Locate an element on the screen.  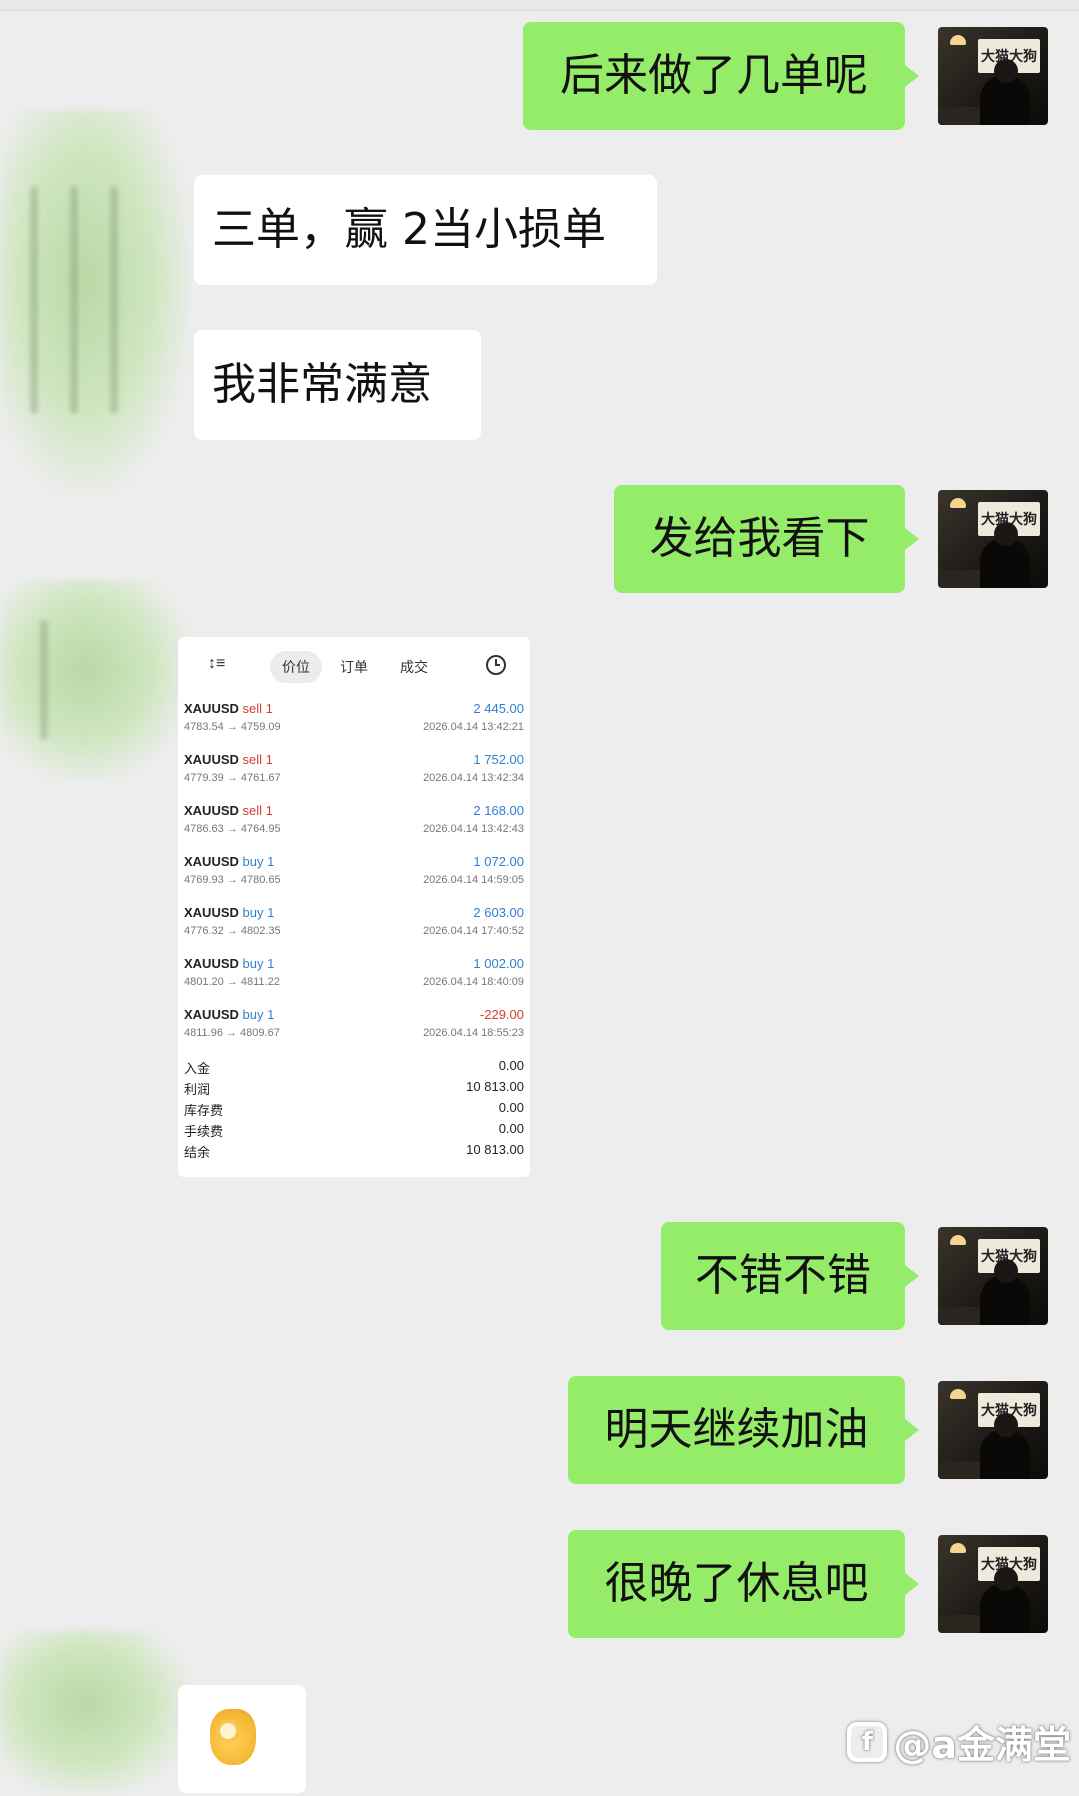
message-incoming: 三单，赢 2当小损单 is located at coordinates (425, 230).